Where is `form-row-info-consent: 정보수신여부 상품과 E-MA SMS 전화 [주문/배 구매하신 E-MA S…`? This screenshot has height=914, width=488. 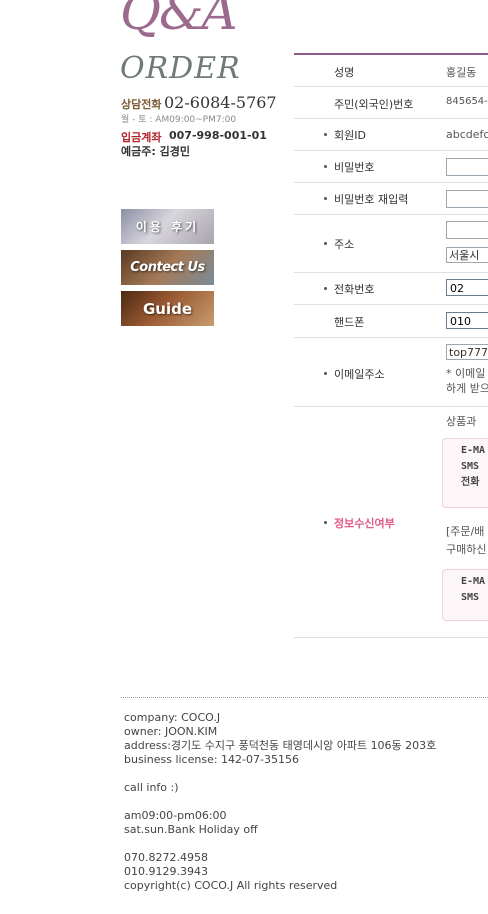
form-row-info-consent: 정보수신여부 상품과 E-MA SMS 전화 [주문/배 구매하신 E-MA S… is located at coordinates (391, 522).